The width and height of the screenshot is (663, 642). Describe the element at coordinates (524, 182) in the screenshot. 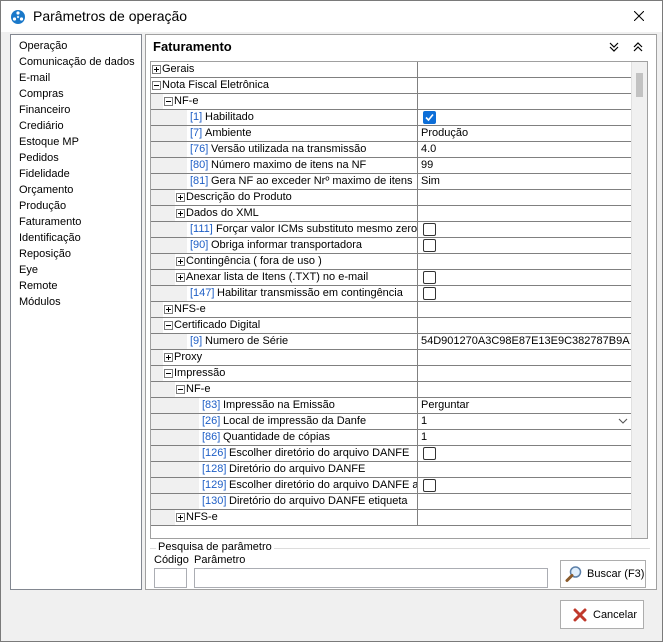

I see `parameter-value-cell: Sim` at that location.